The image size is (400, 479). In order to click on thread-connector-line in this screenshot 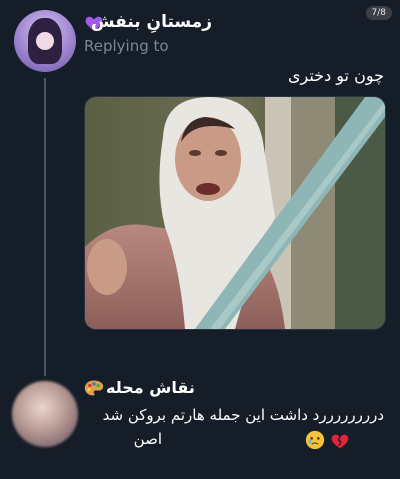, I will do `click(45, 227)`.